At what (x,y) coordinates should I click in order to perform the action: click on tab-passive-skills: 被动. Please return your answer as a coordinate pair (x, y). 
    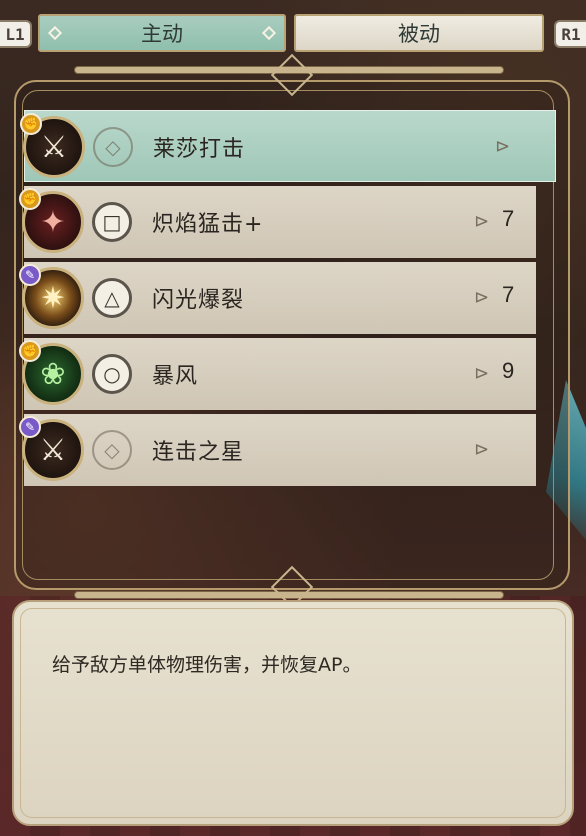
    Looking at the image, I should click on (419, 33).